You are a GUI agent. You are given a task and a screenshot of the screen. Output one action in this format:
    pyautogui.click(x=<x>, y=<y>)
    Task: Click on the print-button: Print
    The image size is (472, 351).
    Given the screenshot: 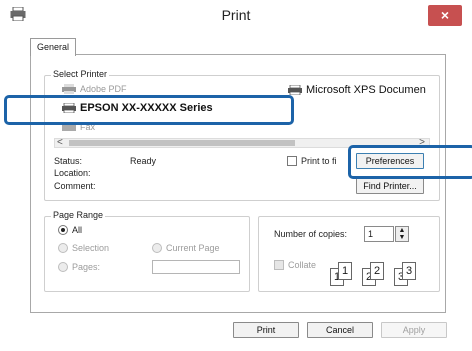 What is the action you would take?
    pyautogui.click(x=266, y=330)
    